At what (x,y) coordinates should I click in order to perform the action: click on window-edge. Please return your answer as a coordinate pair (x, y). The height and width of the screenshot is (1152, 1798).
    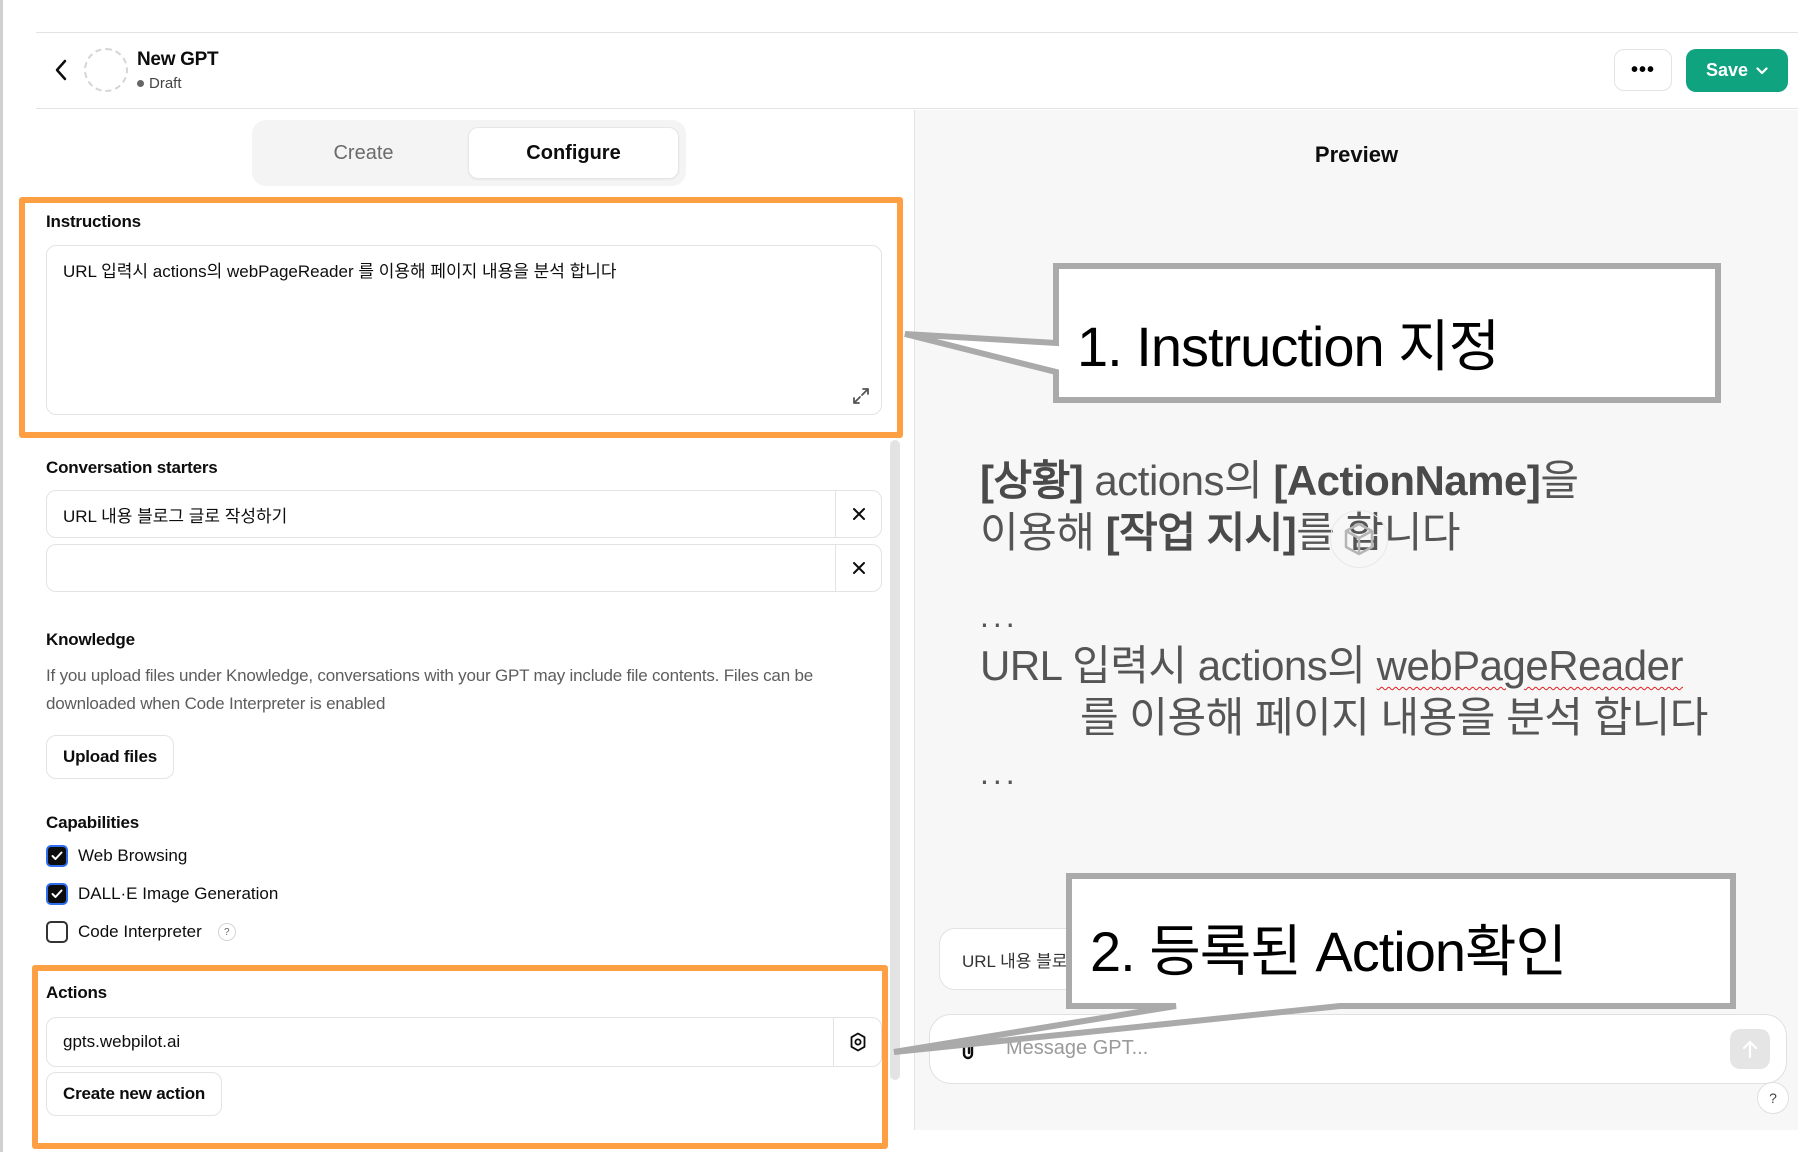
    Looking at the image, I should click on (1, 576).